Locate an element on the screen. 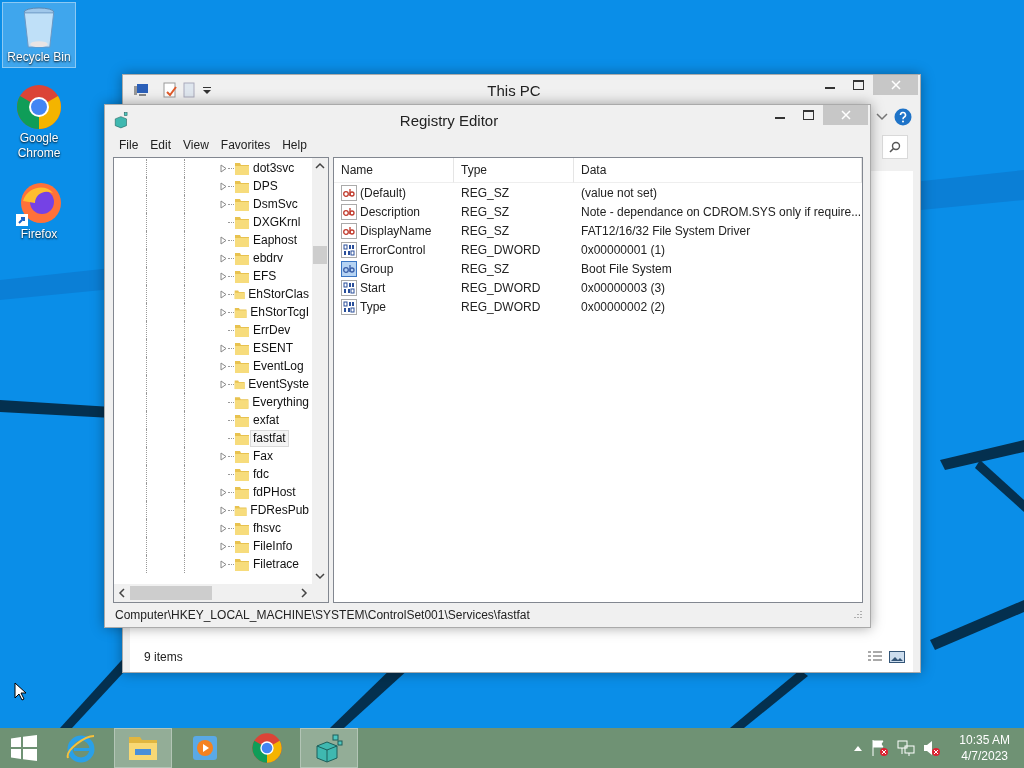  help-icon is located at coordinates (903, 117).